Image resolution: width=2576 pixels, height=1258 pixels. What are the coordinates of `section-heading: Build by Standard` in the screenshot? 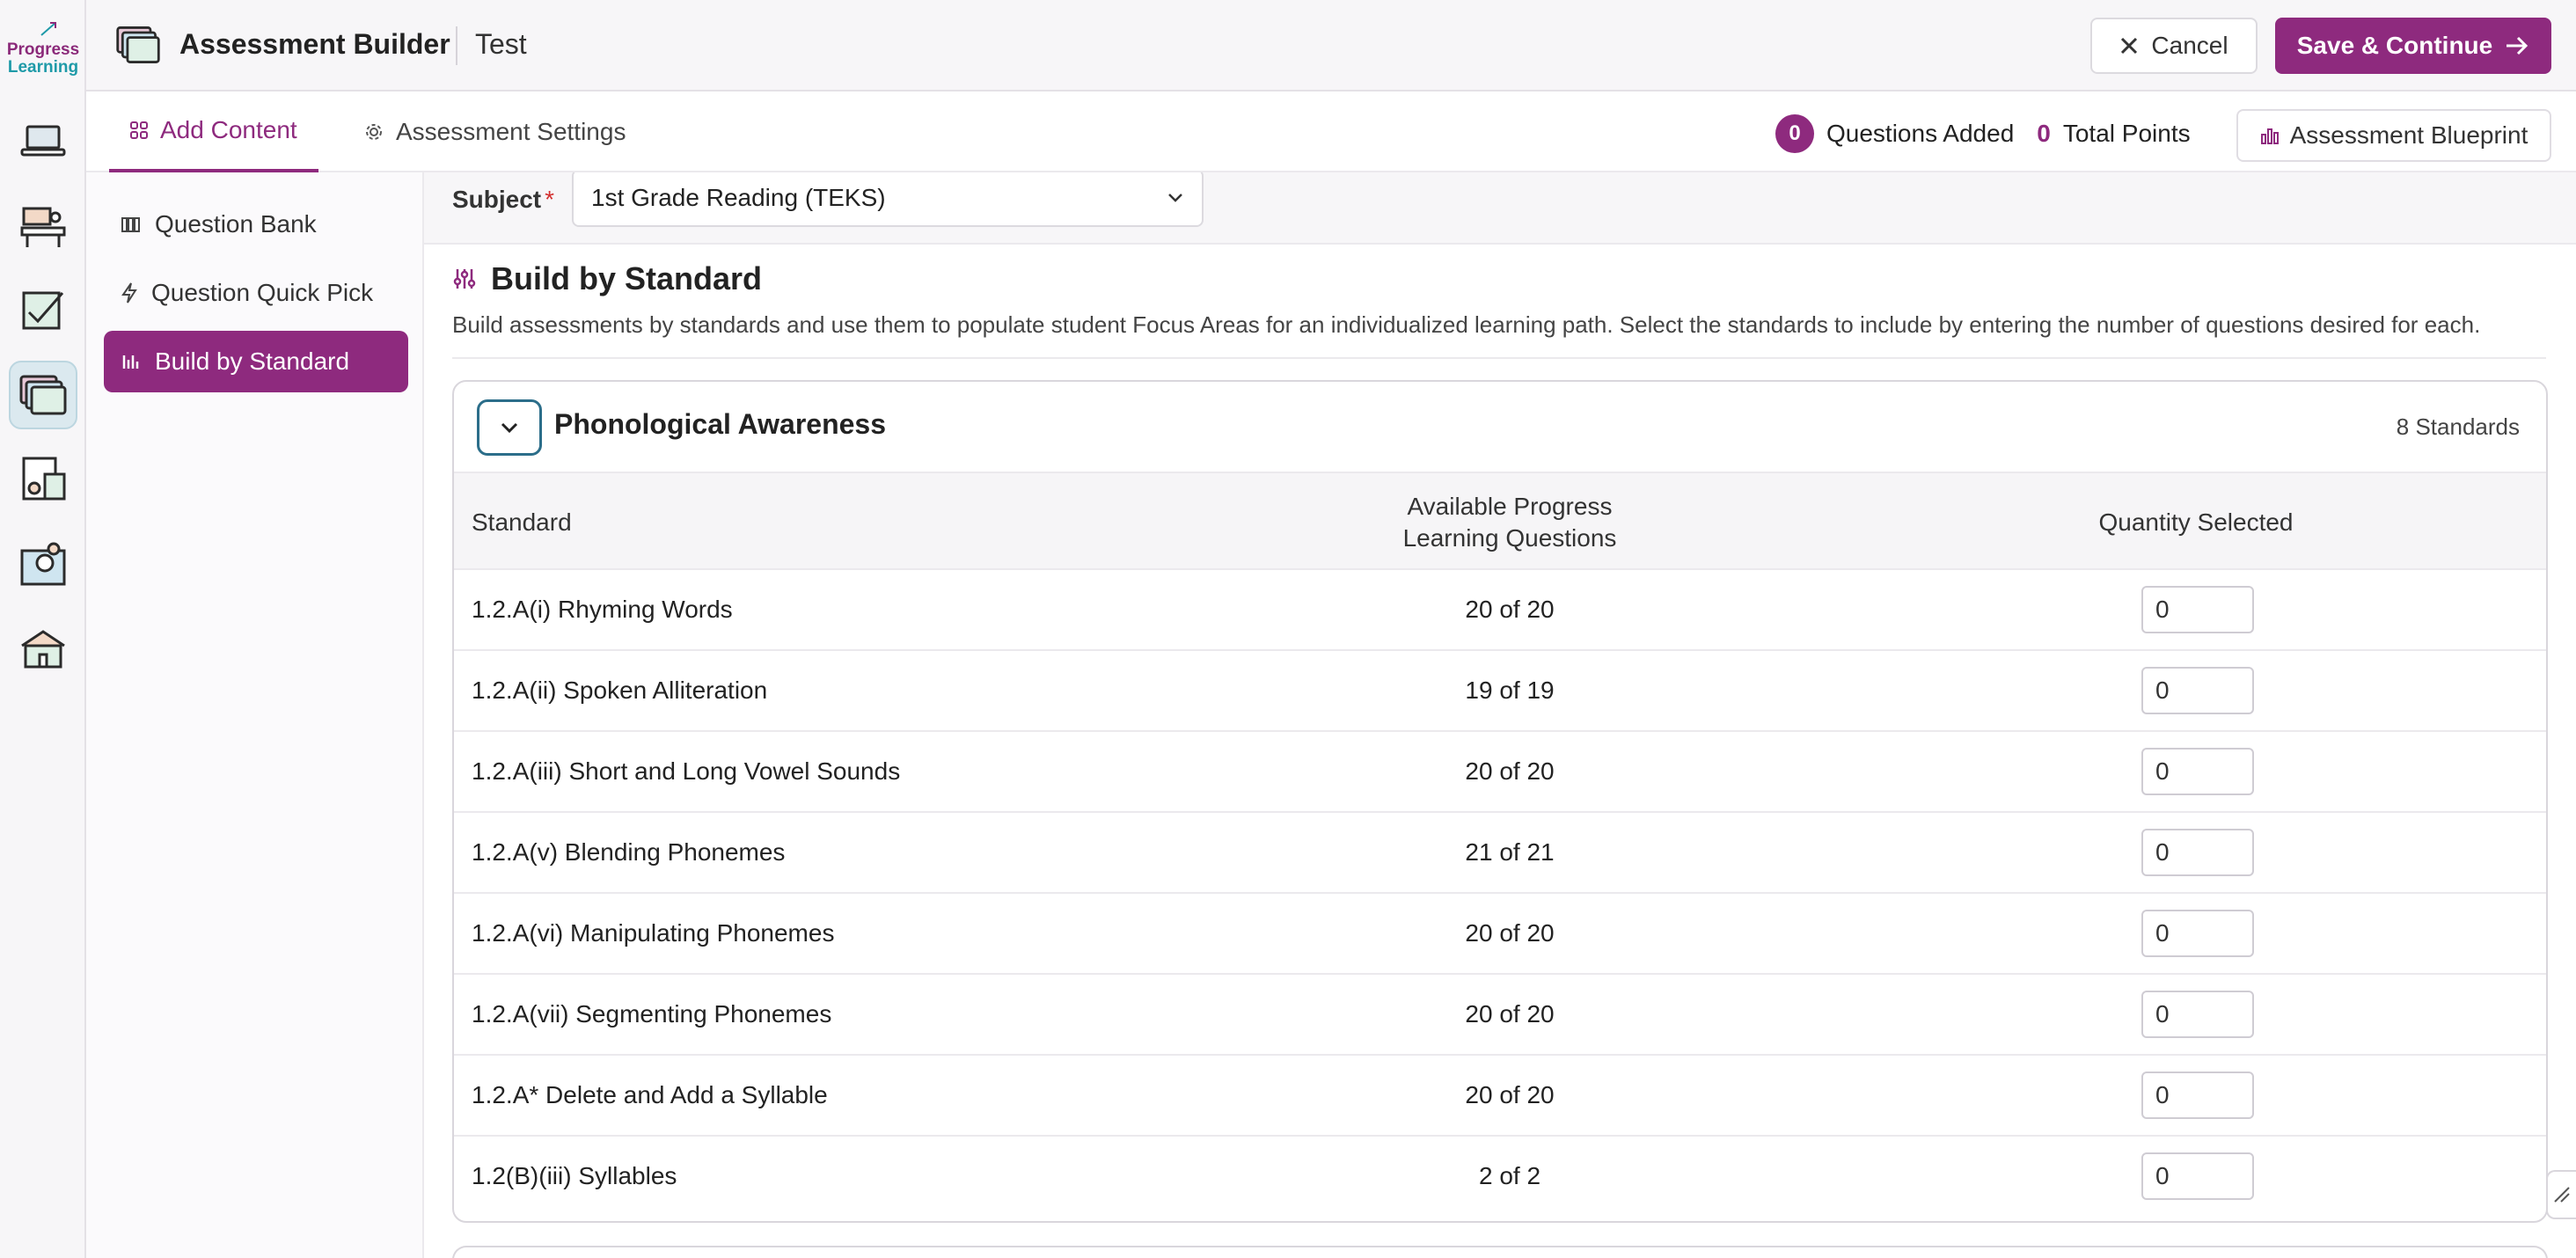 It's located at (607, 279).